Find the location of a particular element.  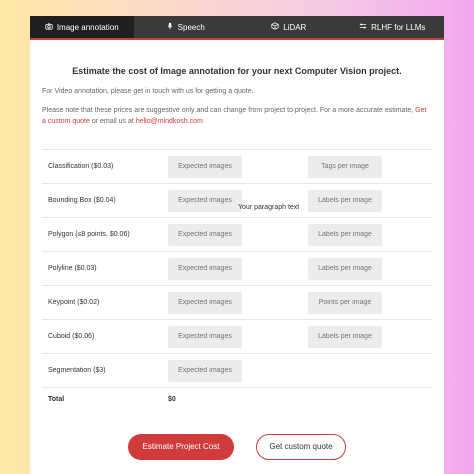

points-per-image-input is located at coordinates (345, 302).